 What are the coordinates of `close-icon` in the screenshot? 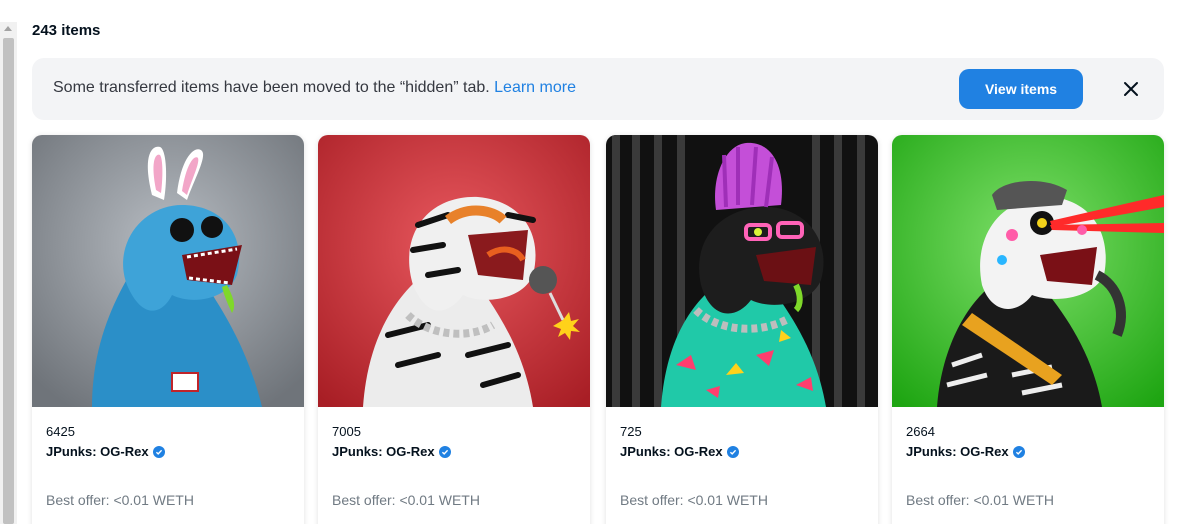 It's located at (1131, 89).